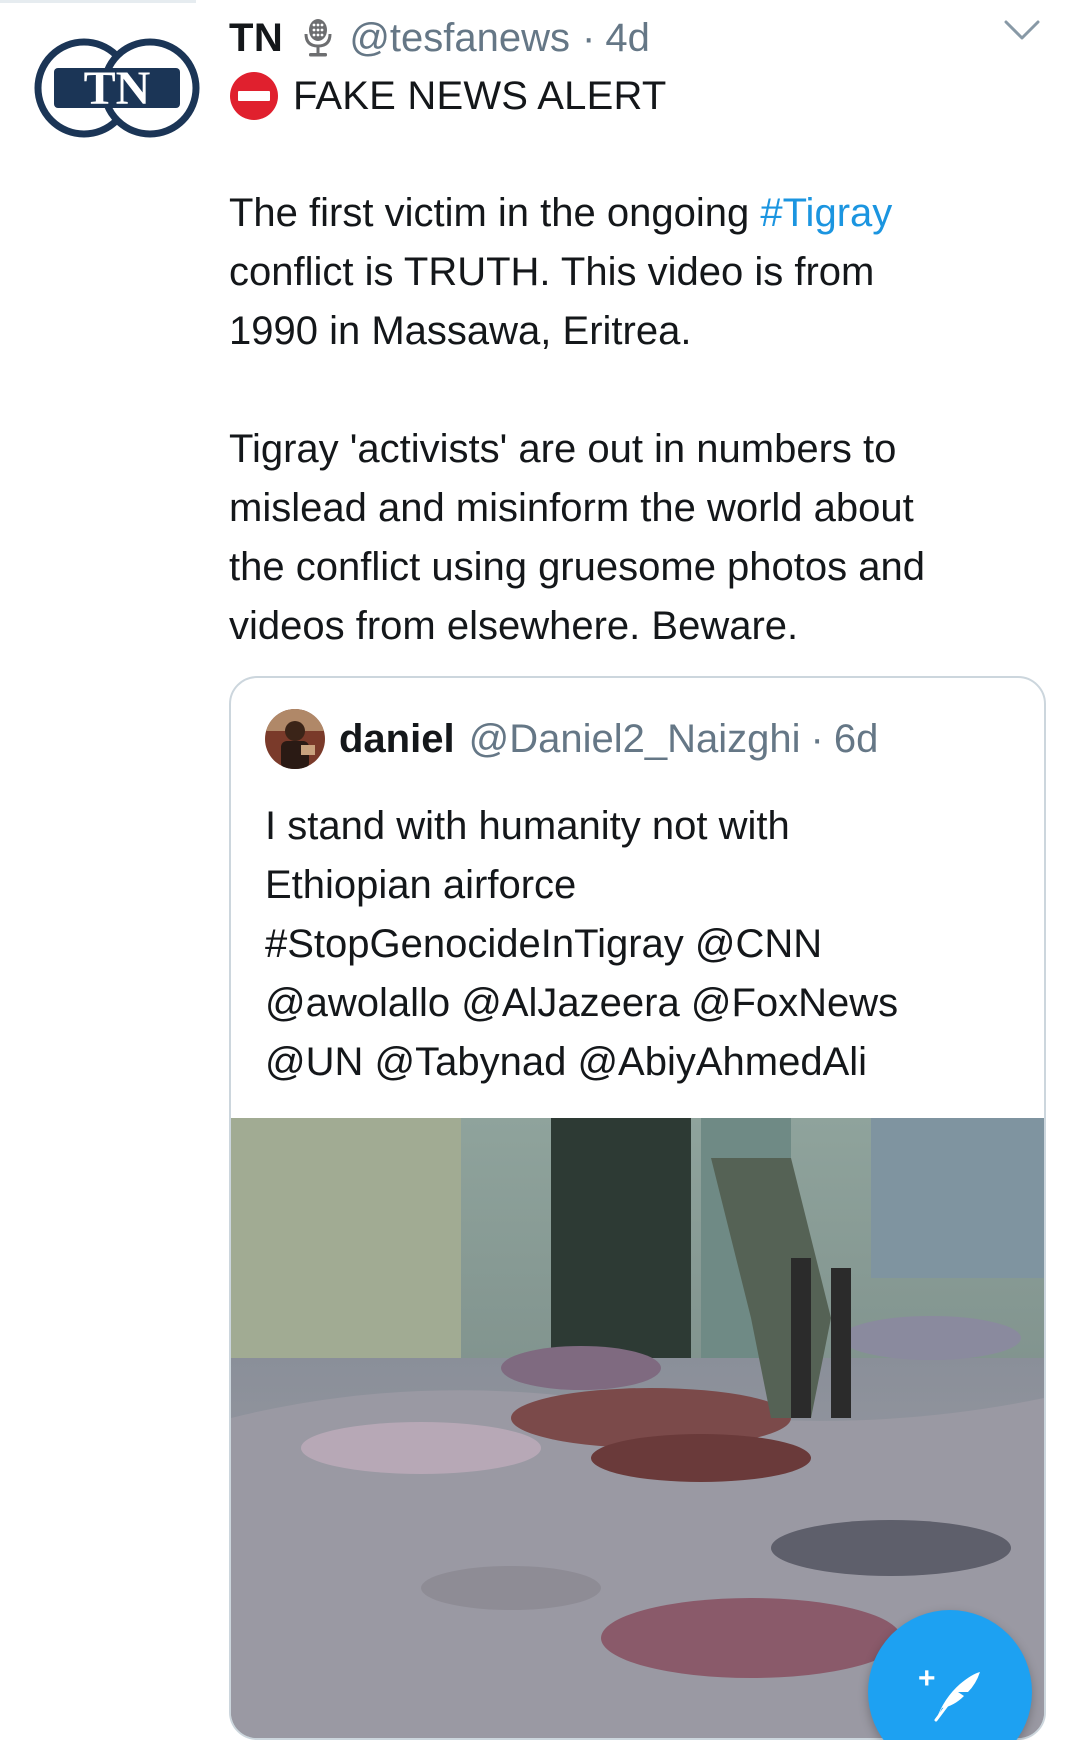 The height and width of the screenshot is (1740, 1080). What do you see at coordinates (527, 826) in the screenshot?
I see `text-line: I stand with humanity not with` at bounding box center [527, 826].